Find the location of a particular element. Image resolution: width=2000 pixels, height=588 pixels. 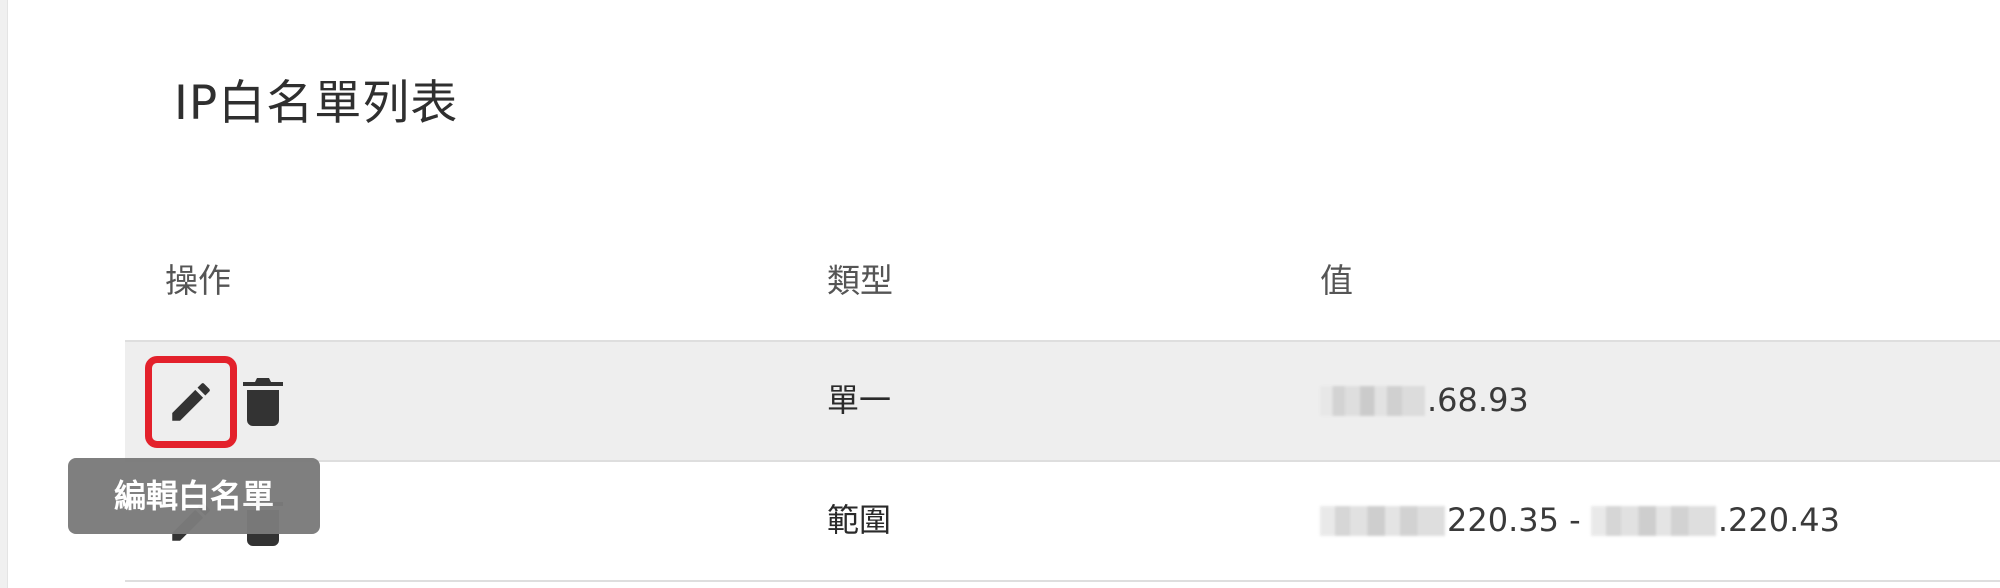

pencil-icon is located at coordinates (191, 402).